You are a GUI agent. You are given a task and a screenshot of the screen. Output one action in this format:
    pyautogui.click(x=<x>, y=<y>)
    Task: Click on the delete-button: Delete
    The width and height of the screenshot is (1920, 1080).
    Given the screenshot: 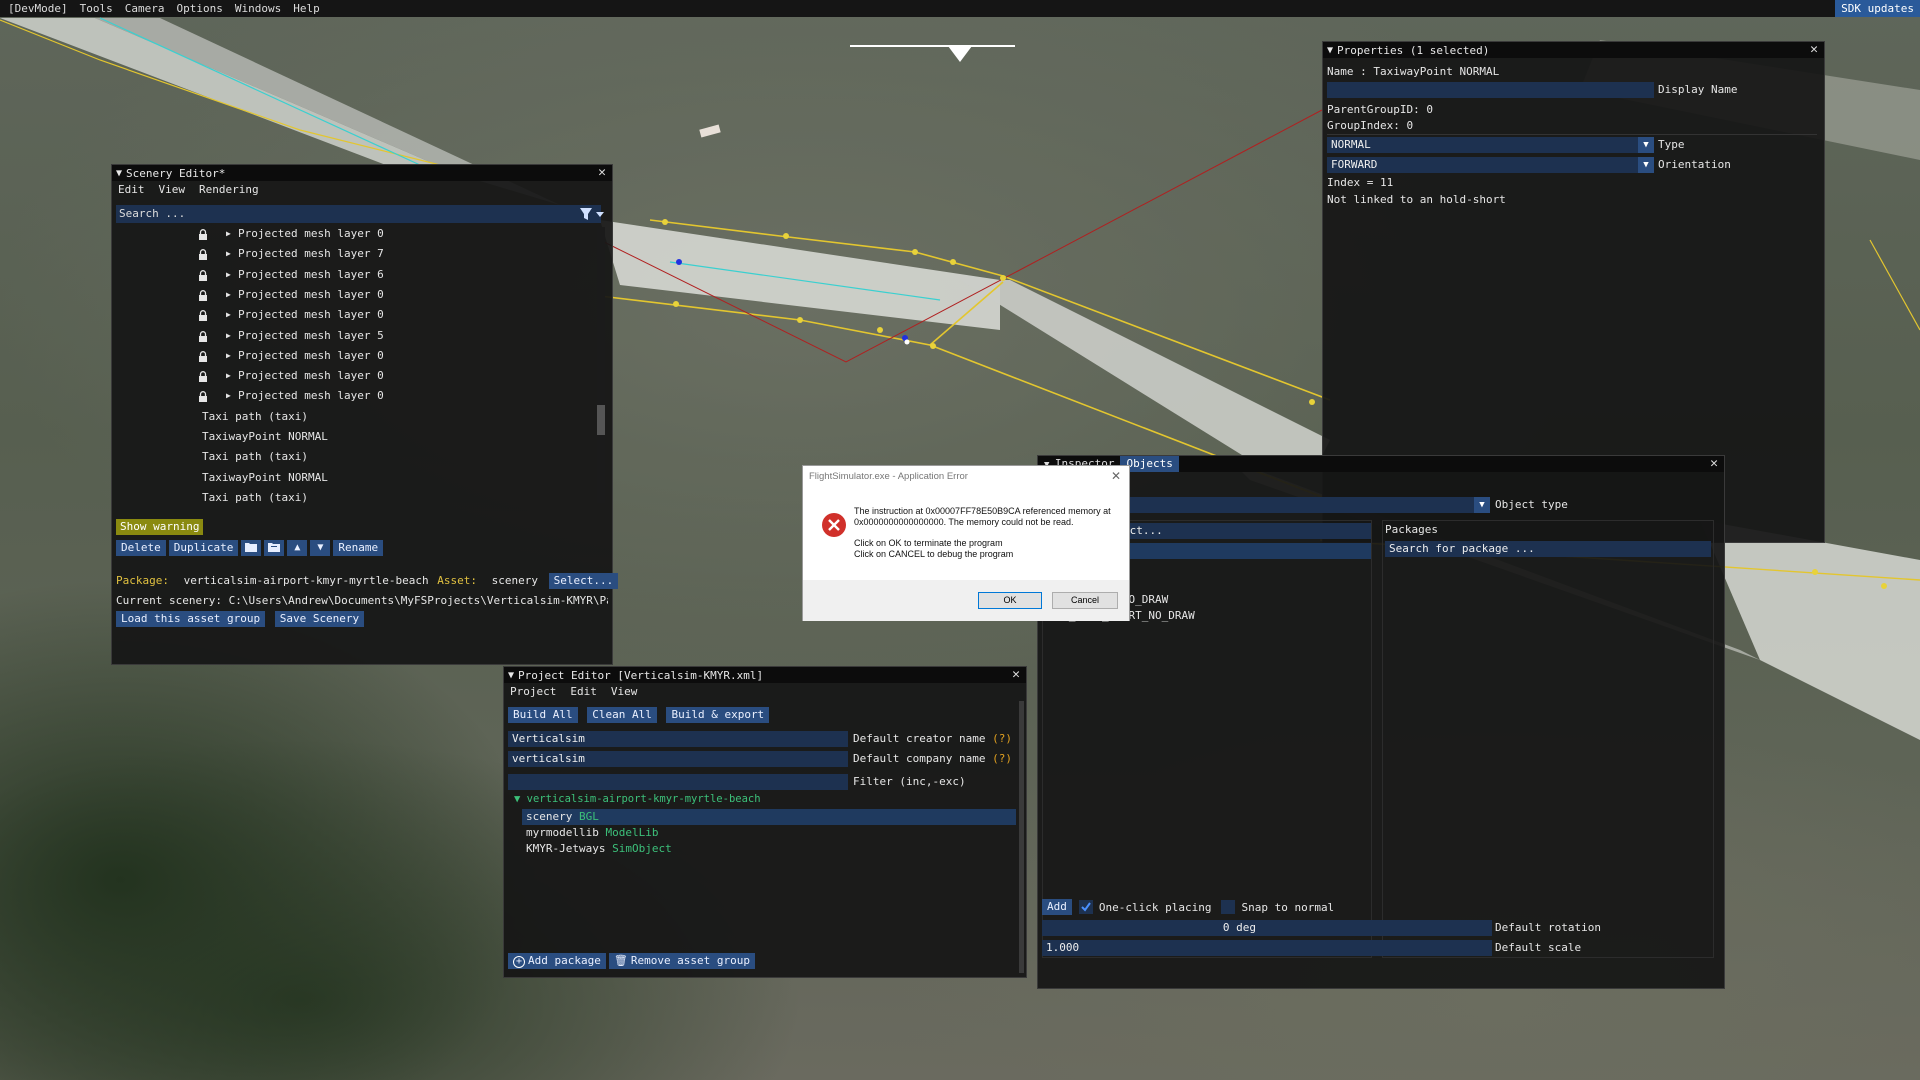 What is the action you would take?
    pyautogui.click(x=141, y=548)
    